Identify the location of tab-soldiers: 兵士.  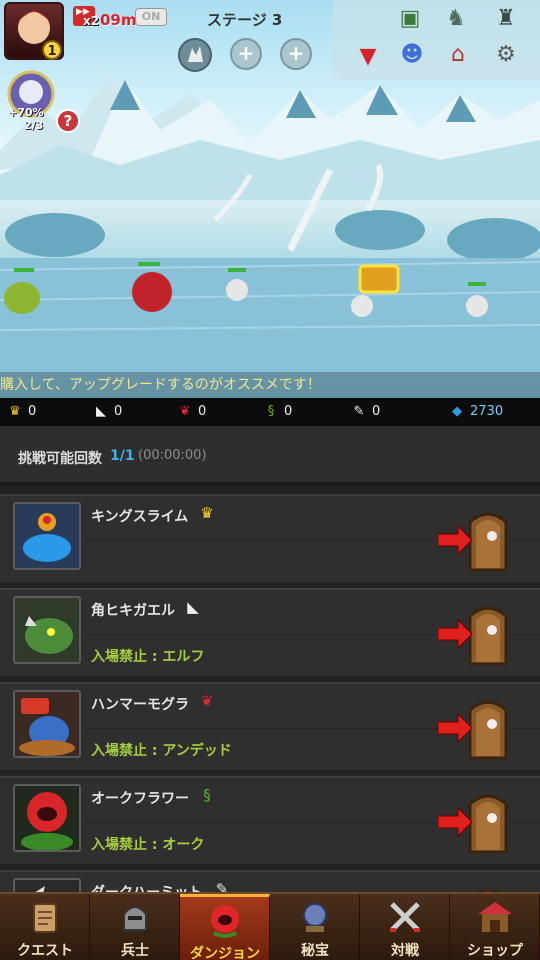
(135, 927).